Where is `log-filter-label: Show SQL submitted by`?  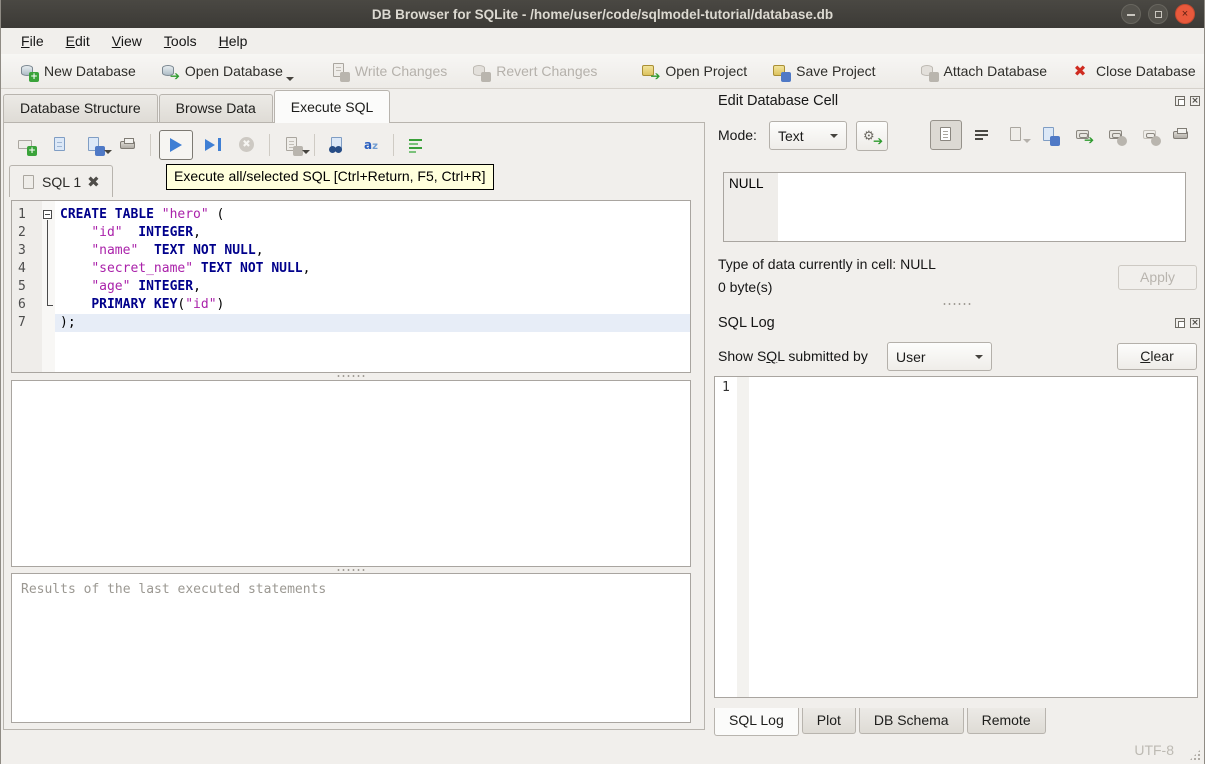
log-filter-label: Show SQL submitted by is located at coordinates (793, 356).